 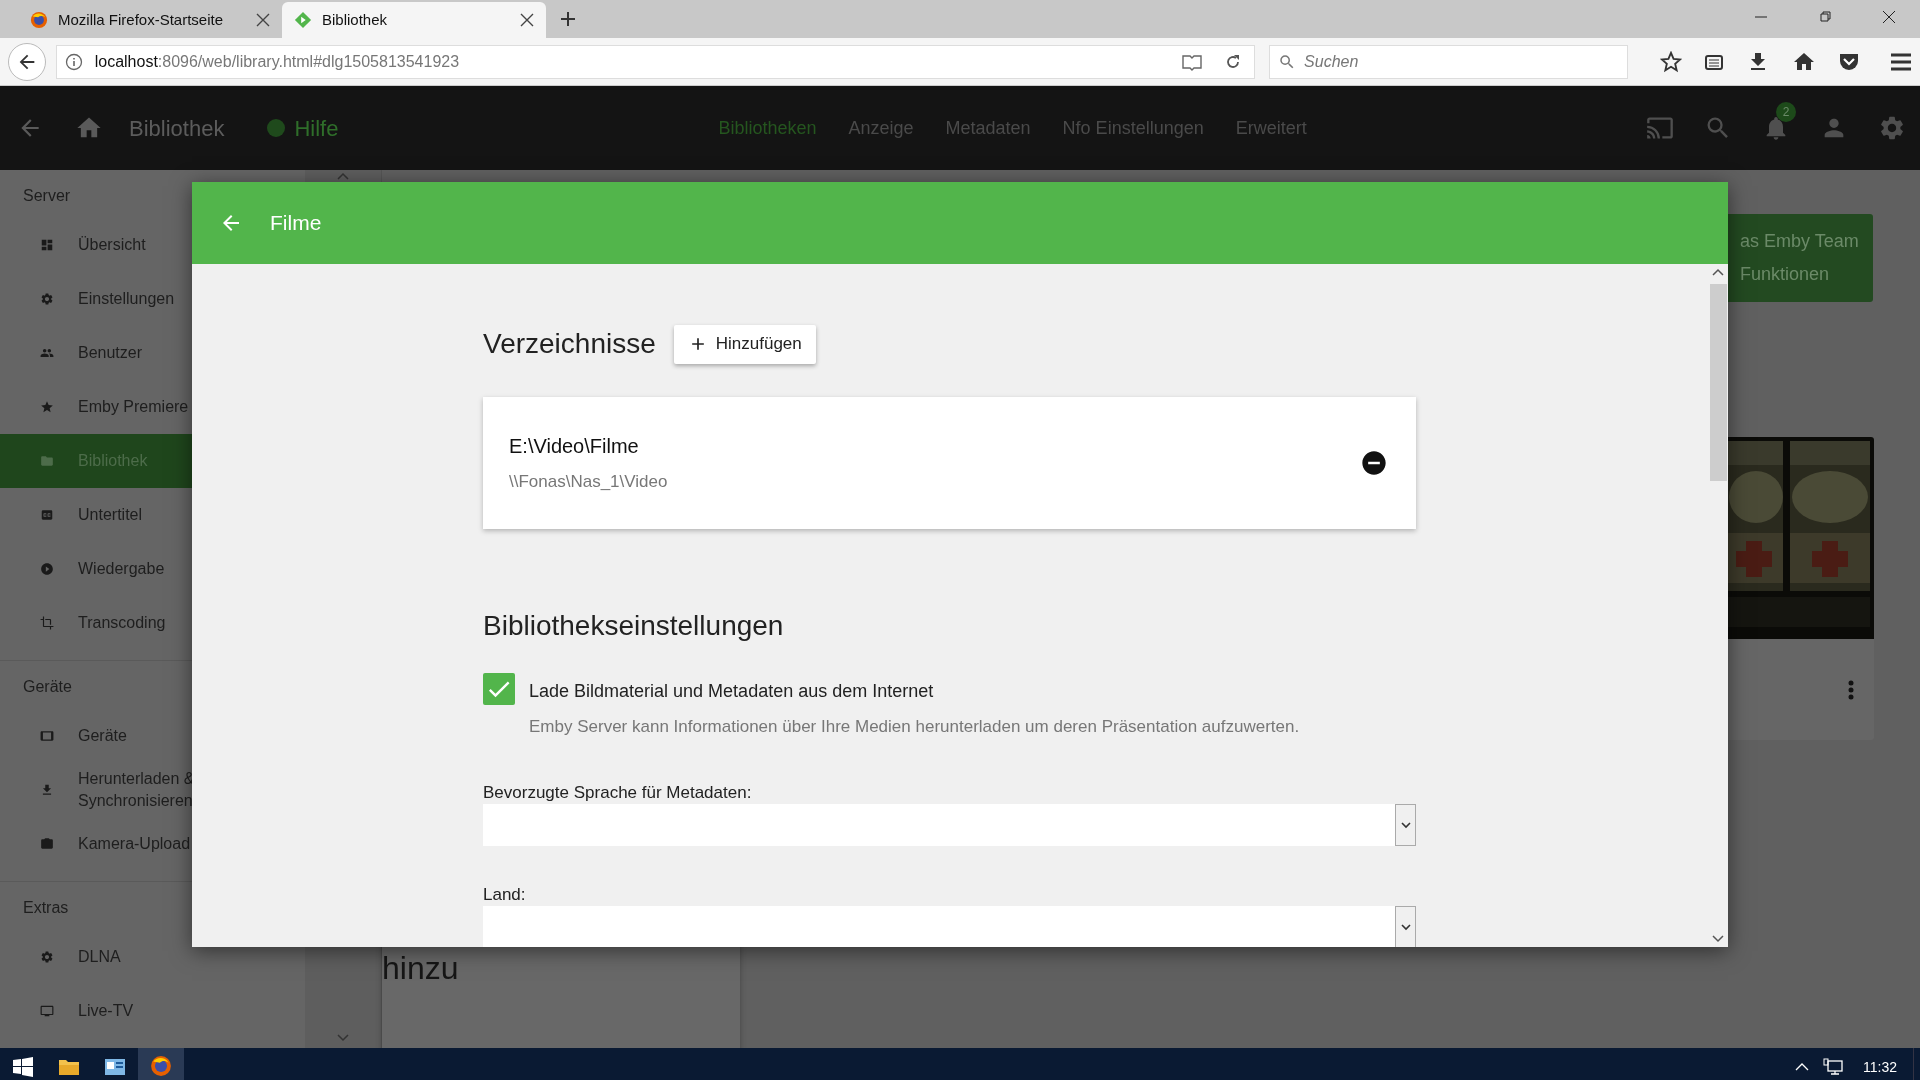 What do you see at coordinates (277, 61) in the screenshot?
I see `url-text: localhost:8096/web/library.html#dlg1505813541923` at bounding box center [277, 61].